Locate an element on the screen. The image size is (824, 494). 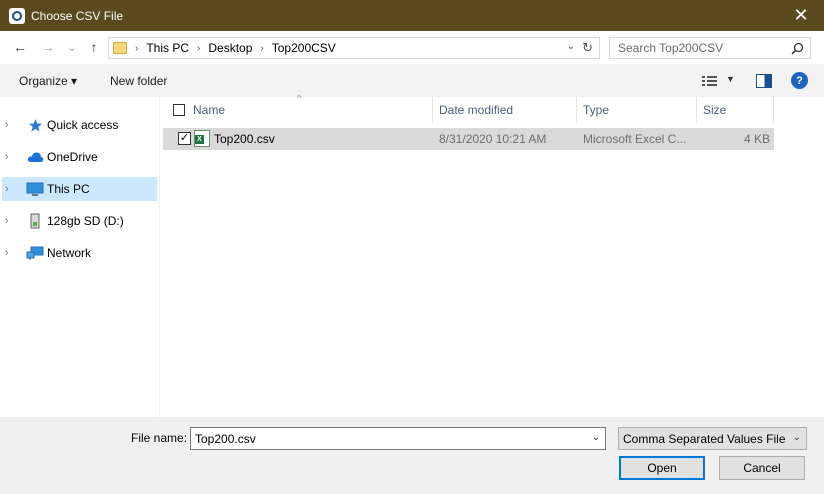
search-icon is located at coordinates (797, 48).